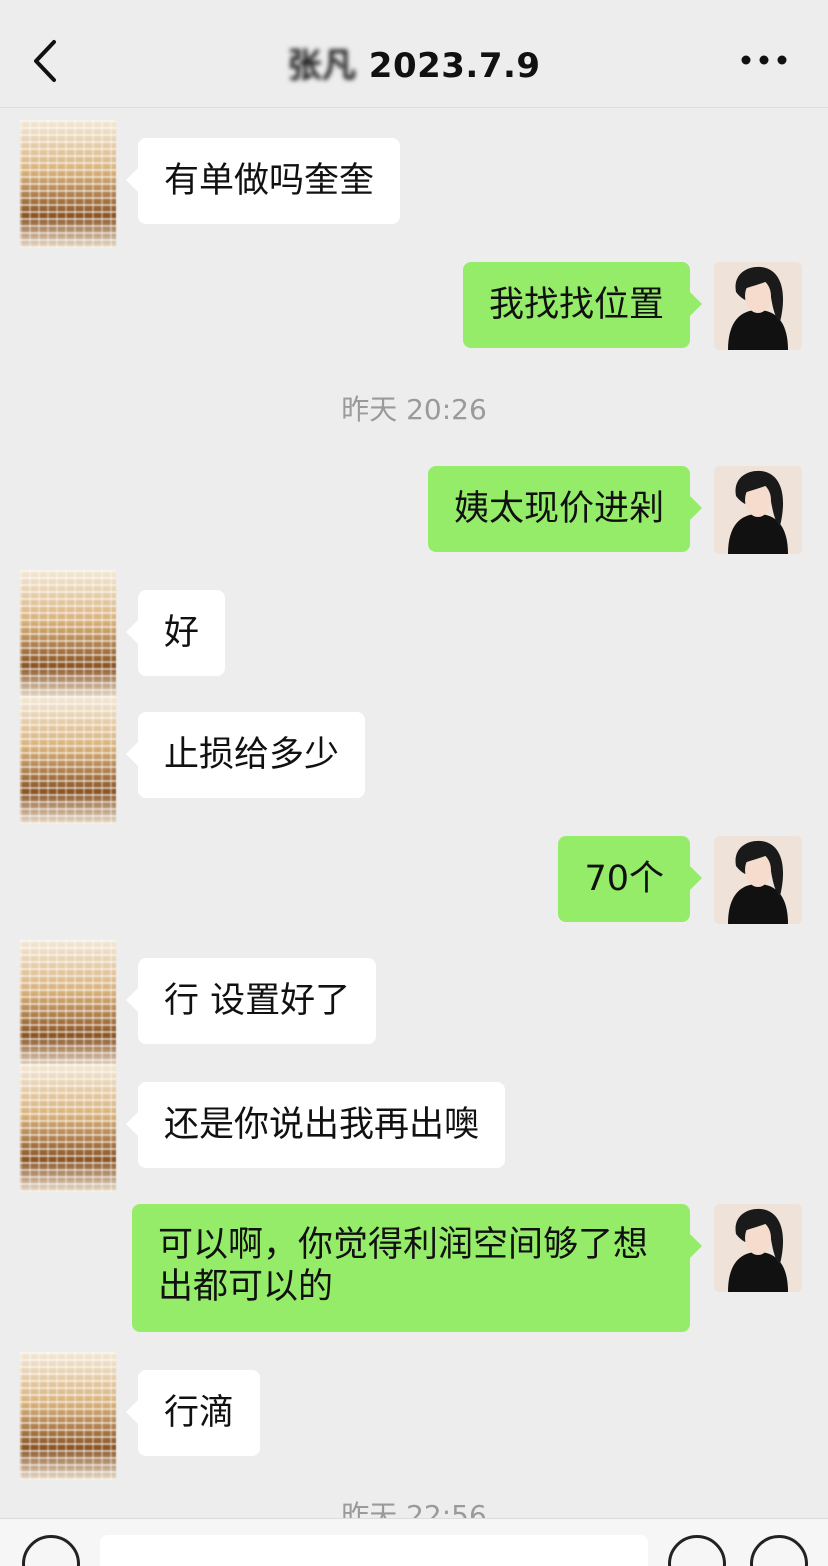 The width and height of the screenshot is (828, 1566). Describe the element at coordinates (263, 181) in the screenshot. I see `message-bubble-incoming: 有单做吗奎奎` at that location.